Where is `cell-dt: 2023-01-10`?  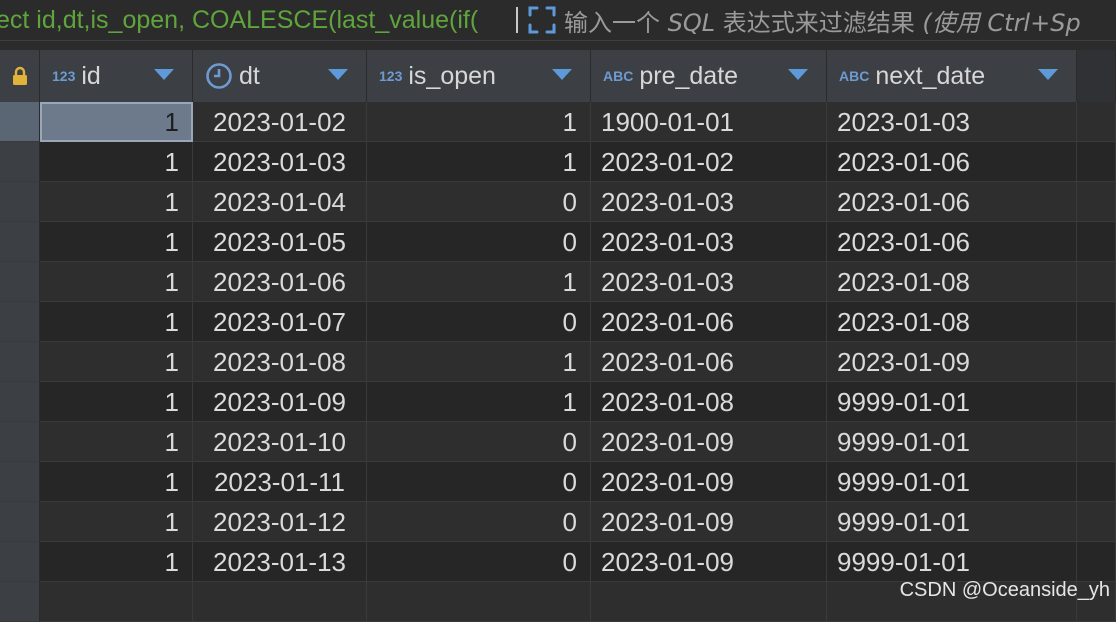 cell-dt: 2023-01-10 is located at coordinates (280, 442).